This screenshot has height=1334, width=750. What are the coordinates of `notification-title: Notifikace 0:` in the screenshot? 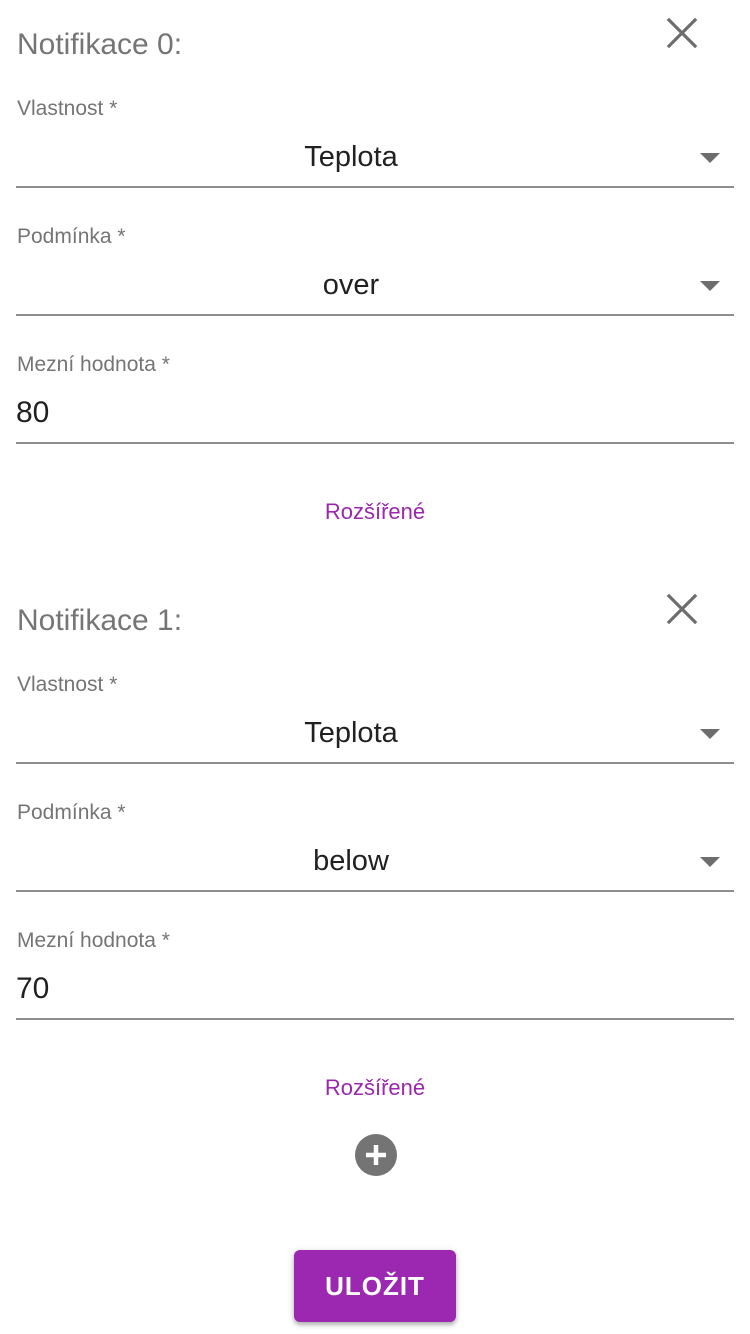 It's located at (100, 44).